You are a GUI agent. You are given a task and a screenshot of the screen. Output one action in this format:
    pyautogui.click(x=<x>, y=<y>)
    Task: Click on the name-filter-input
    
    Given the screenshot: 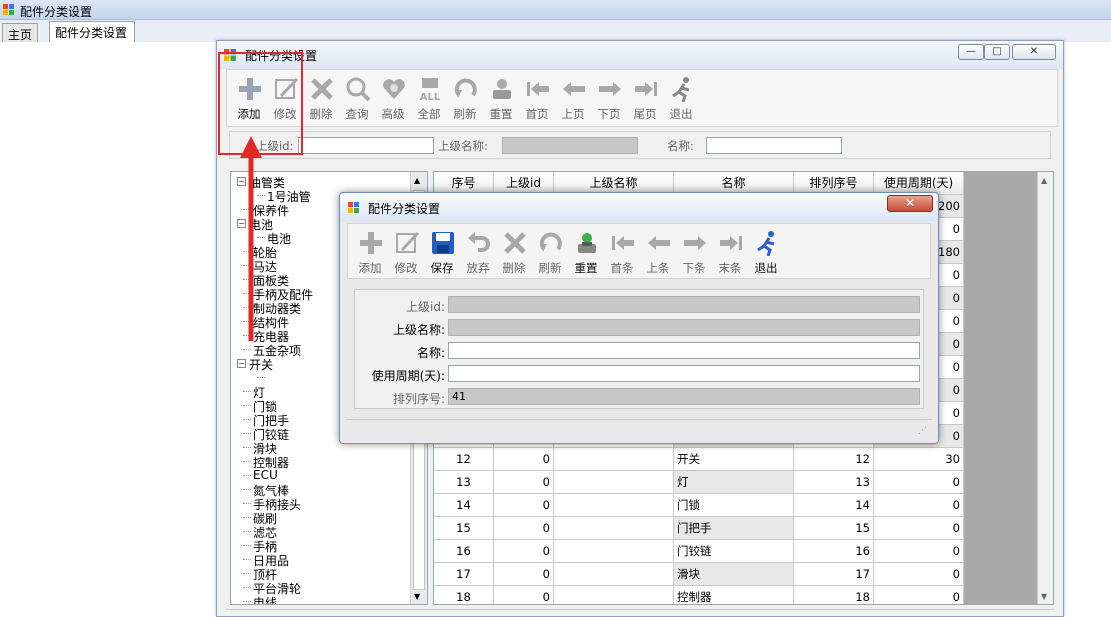 What is the action you would take?
    pyautogui.click(x=774, y=145)
    